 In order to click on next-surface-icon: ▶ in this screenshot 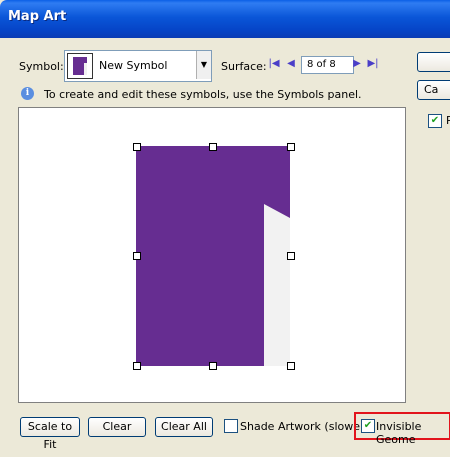, I will do `click(357, 64)`.